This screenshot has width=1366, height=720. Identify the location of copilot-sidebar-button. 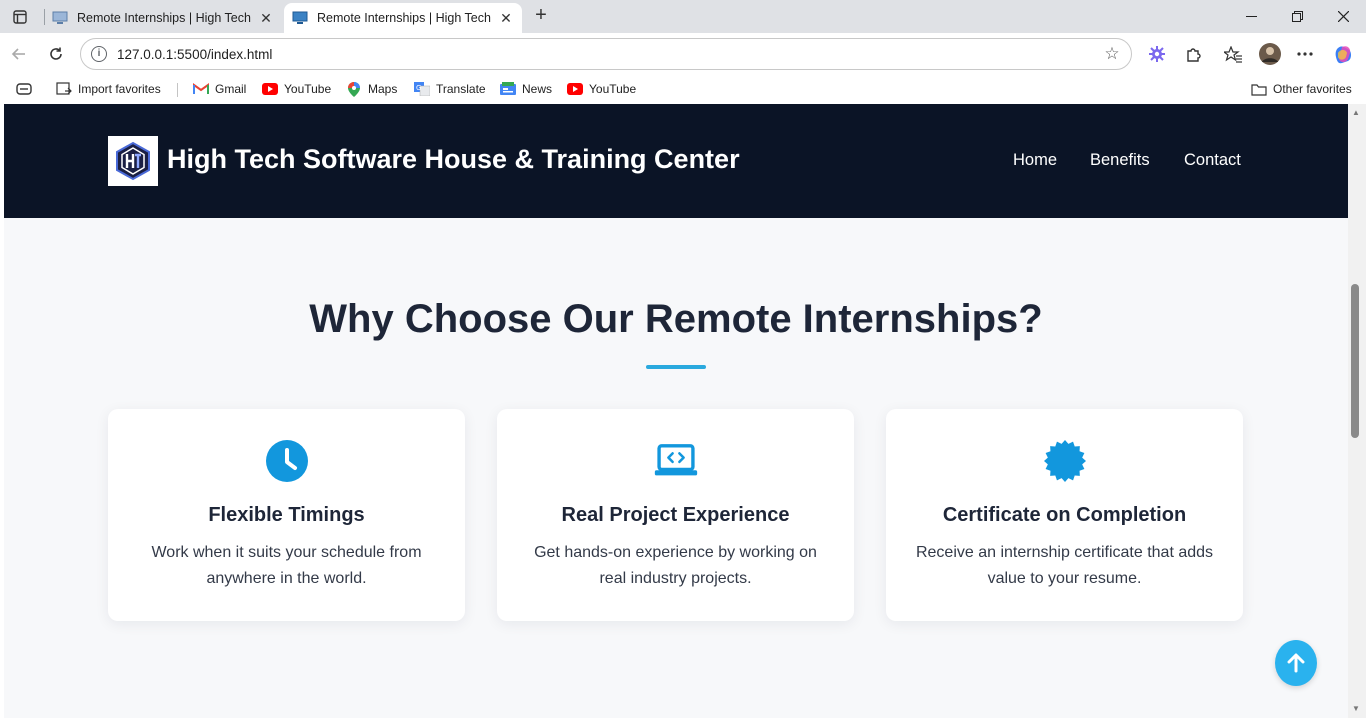
(1157, 54).